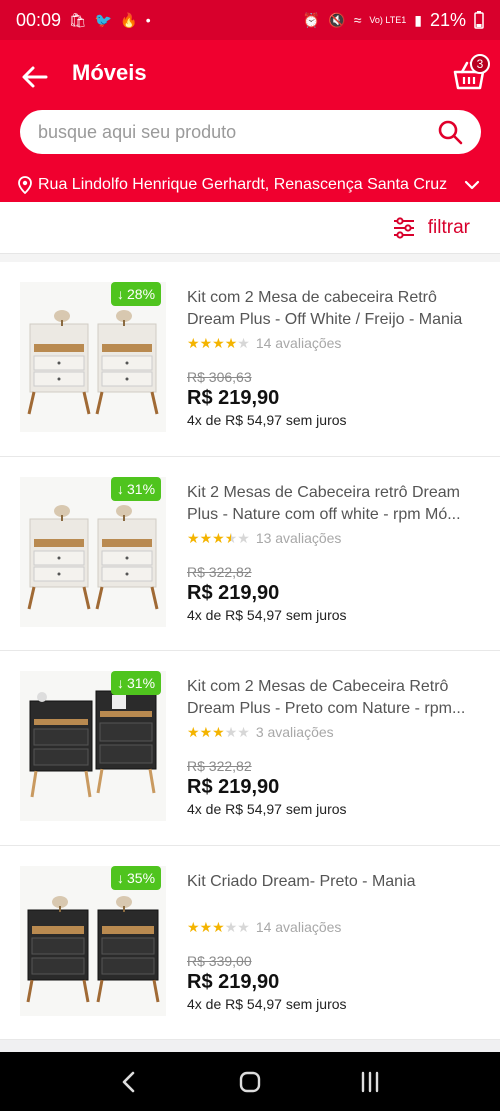  I want to click on battery-level: 21%, so click(447, 19).